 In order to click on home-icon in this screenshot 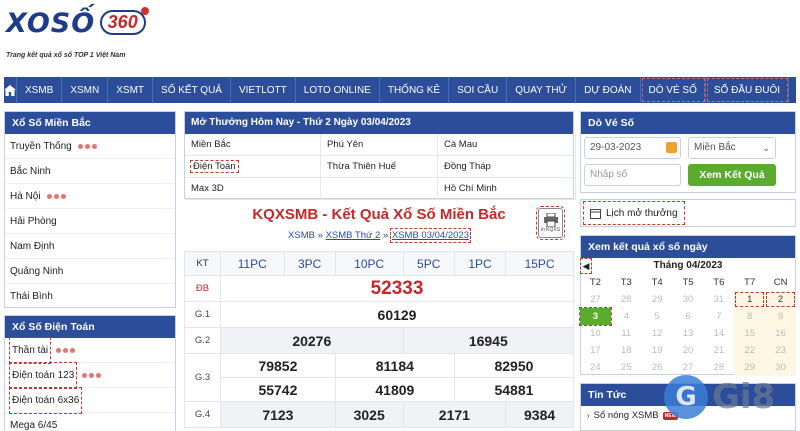, I will do `click(10, 90)`.